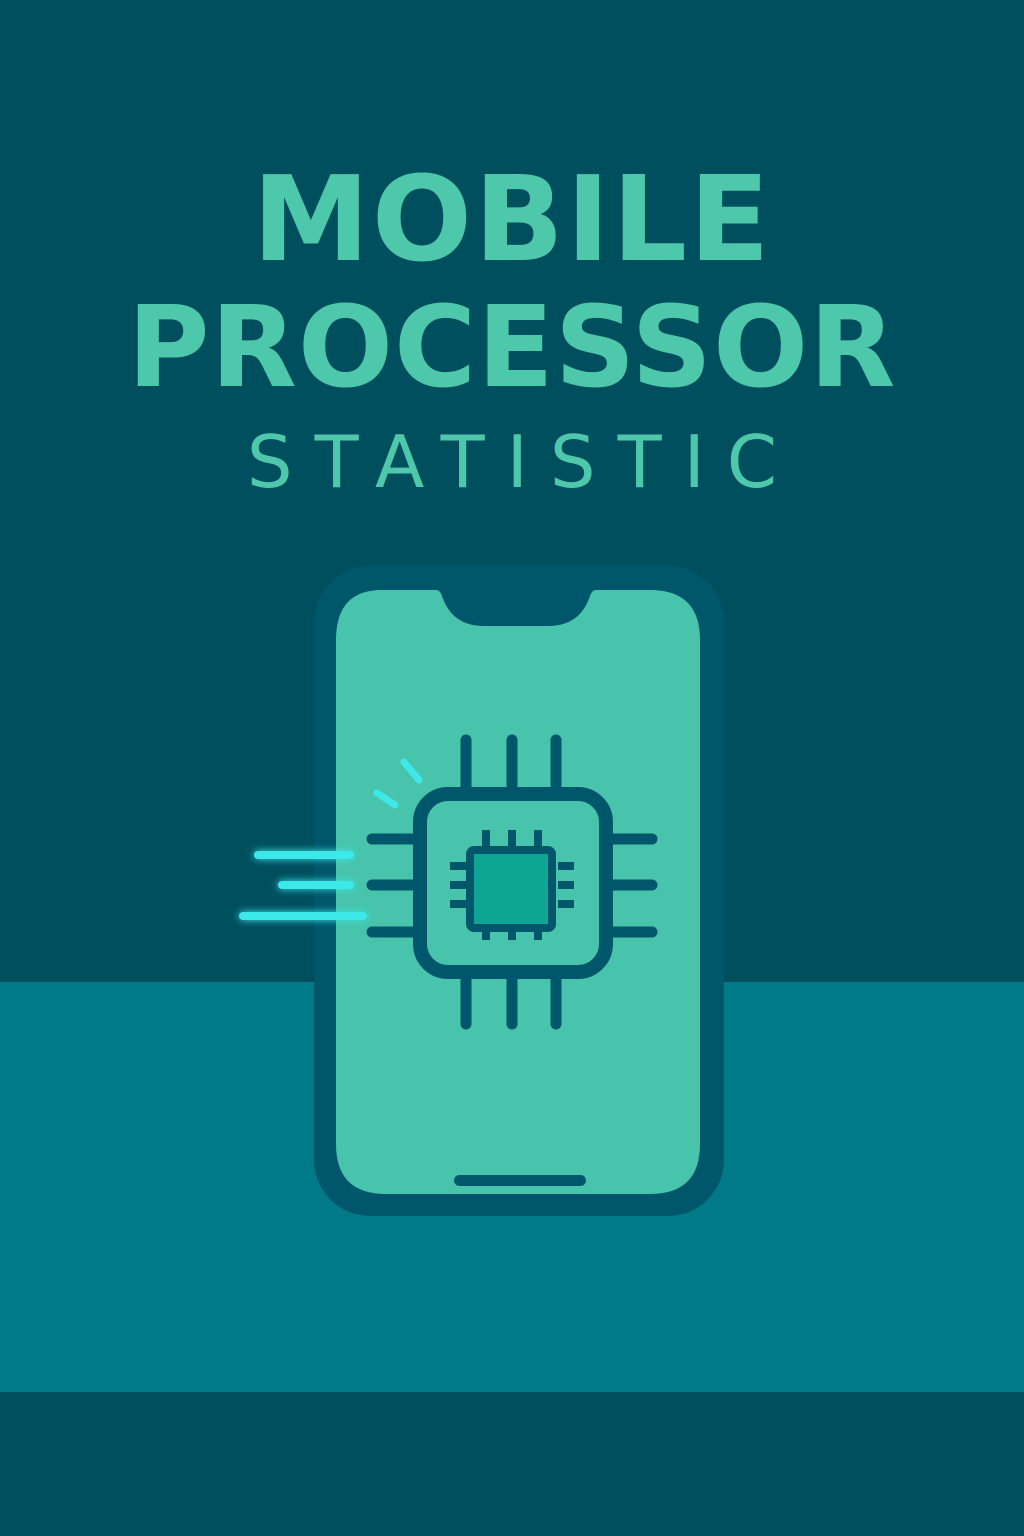 The width and height of the screenshot is (1024, 1536). Describe the element at coordinates (512, 348) in the screenshot. I see `title-line-2: PROCESSOR` at that location.